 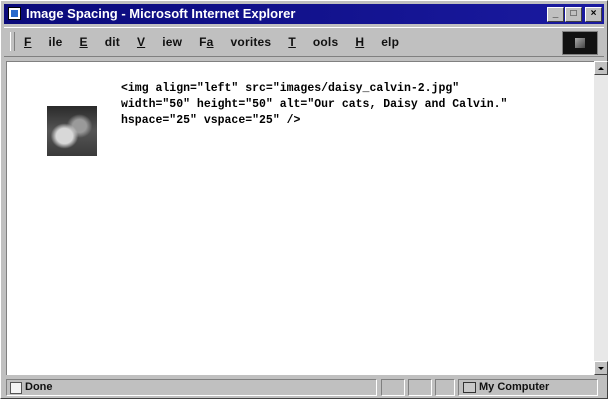 I want to click on menu-item-favorites: Fa vorites, so click(x=235, y=42).